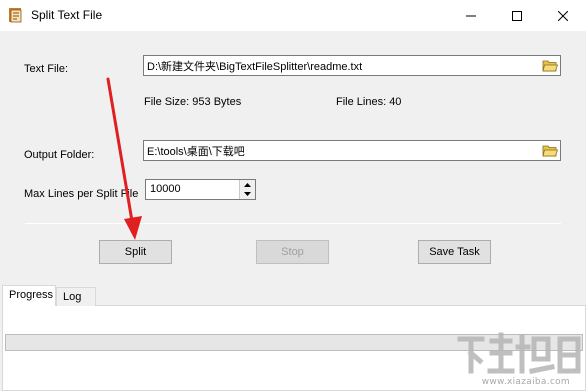 This screenshot has width=586, height=391. Describe the element at coordinates (293, 15) in the screenshot. I see `title-bar: Split Text File` at that location.